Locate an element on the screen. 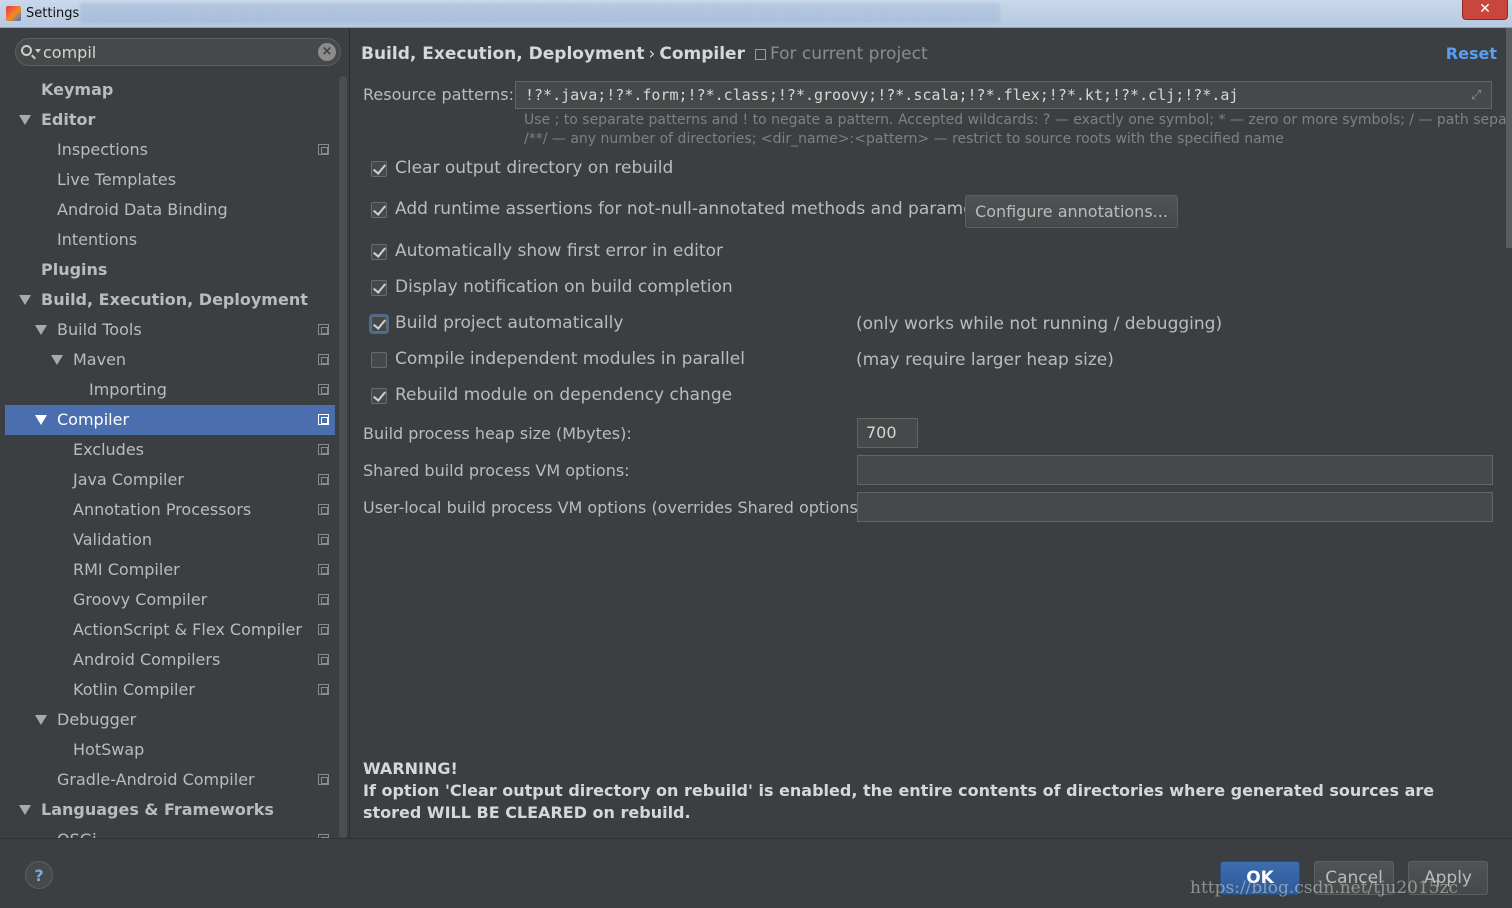 This screenshot has width=1512, height=908. search-input: compil is located at coordinates (69, 52).